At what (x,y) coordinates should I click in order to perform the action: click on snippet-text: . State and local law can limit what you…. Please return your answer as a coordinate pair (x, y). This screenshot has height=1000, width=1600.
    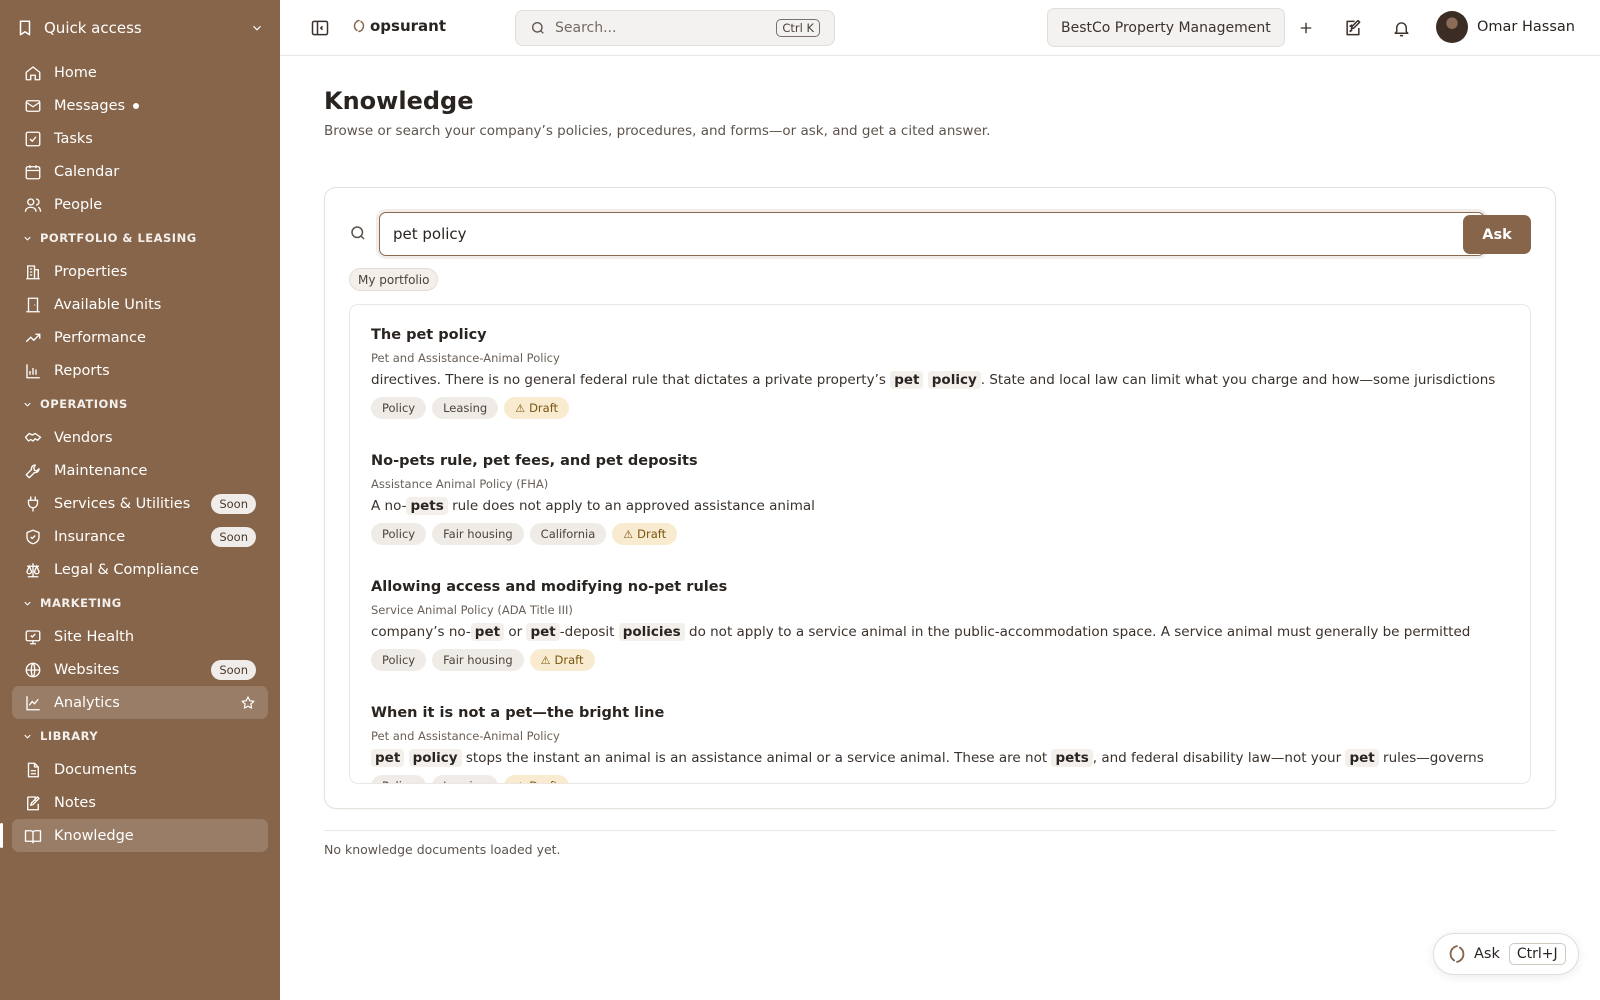
    Looking at the image, I should click on (1238, 380).